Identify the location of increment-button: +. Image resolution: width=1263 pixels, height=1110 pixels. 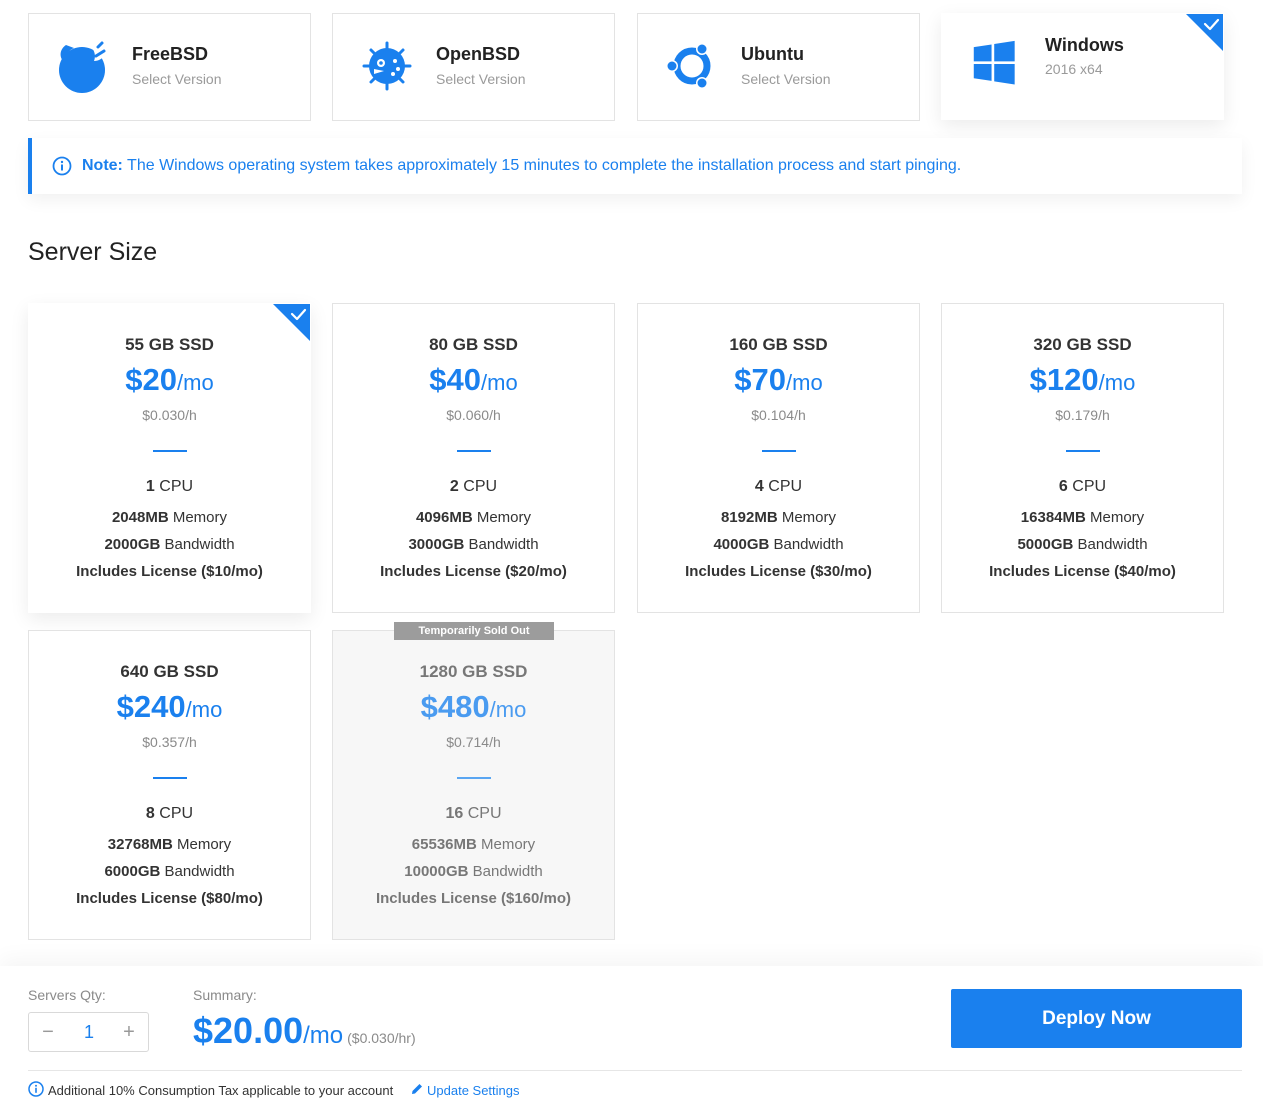
(129, 1032).